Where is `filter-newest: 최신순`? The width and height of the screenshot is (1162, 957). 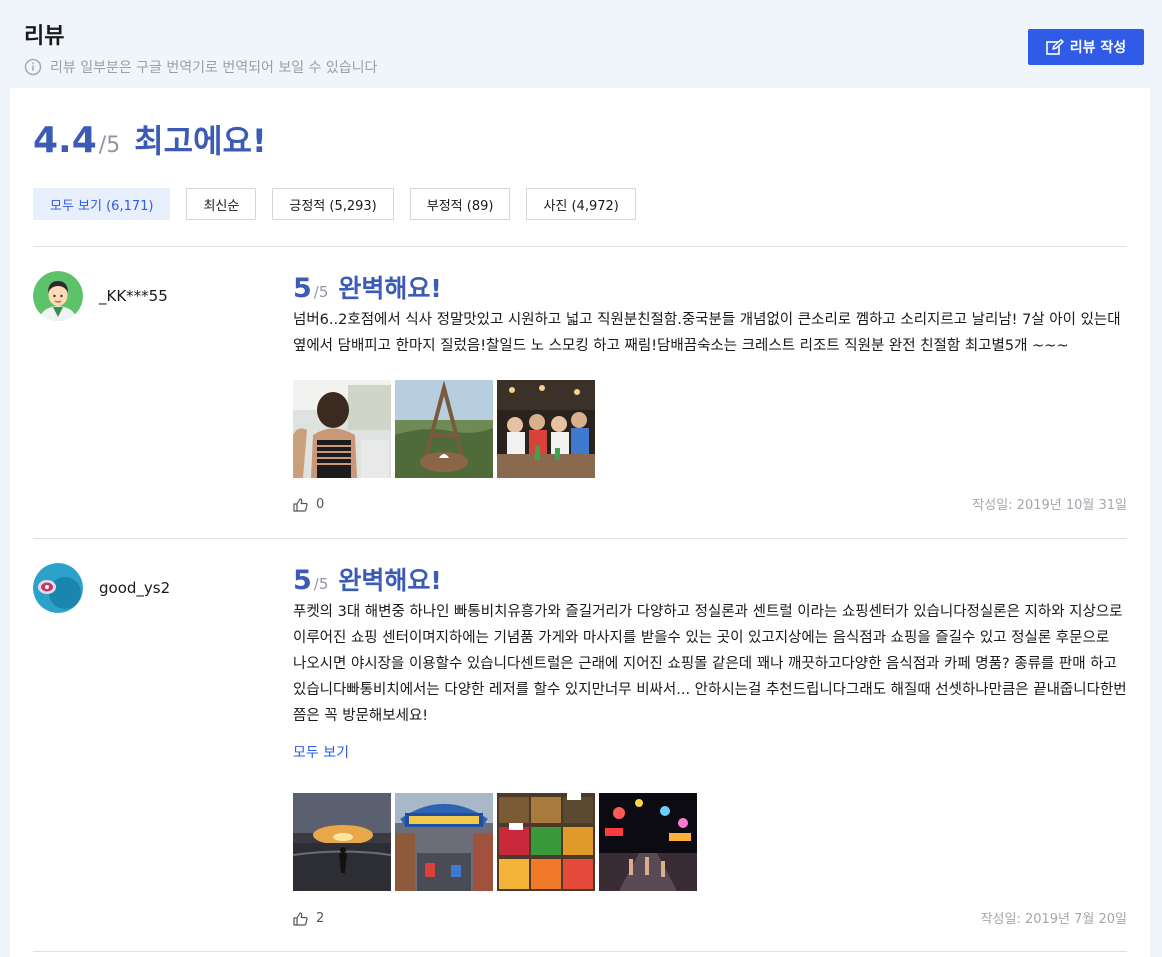
filter-newest: 최신순 is located at coordinates (221, 204).